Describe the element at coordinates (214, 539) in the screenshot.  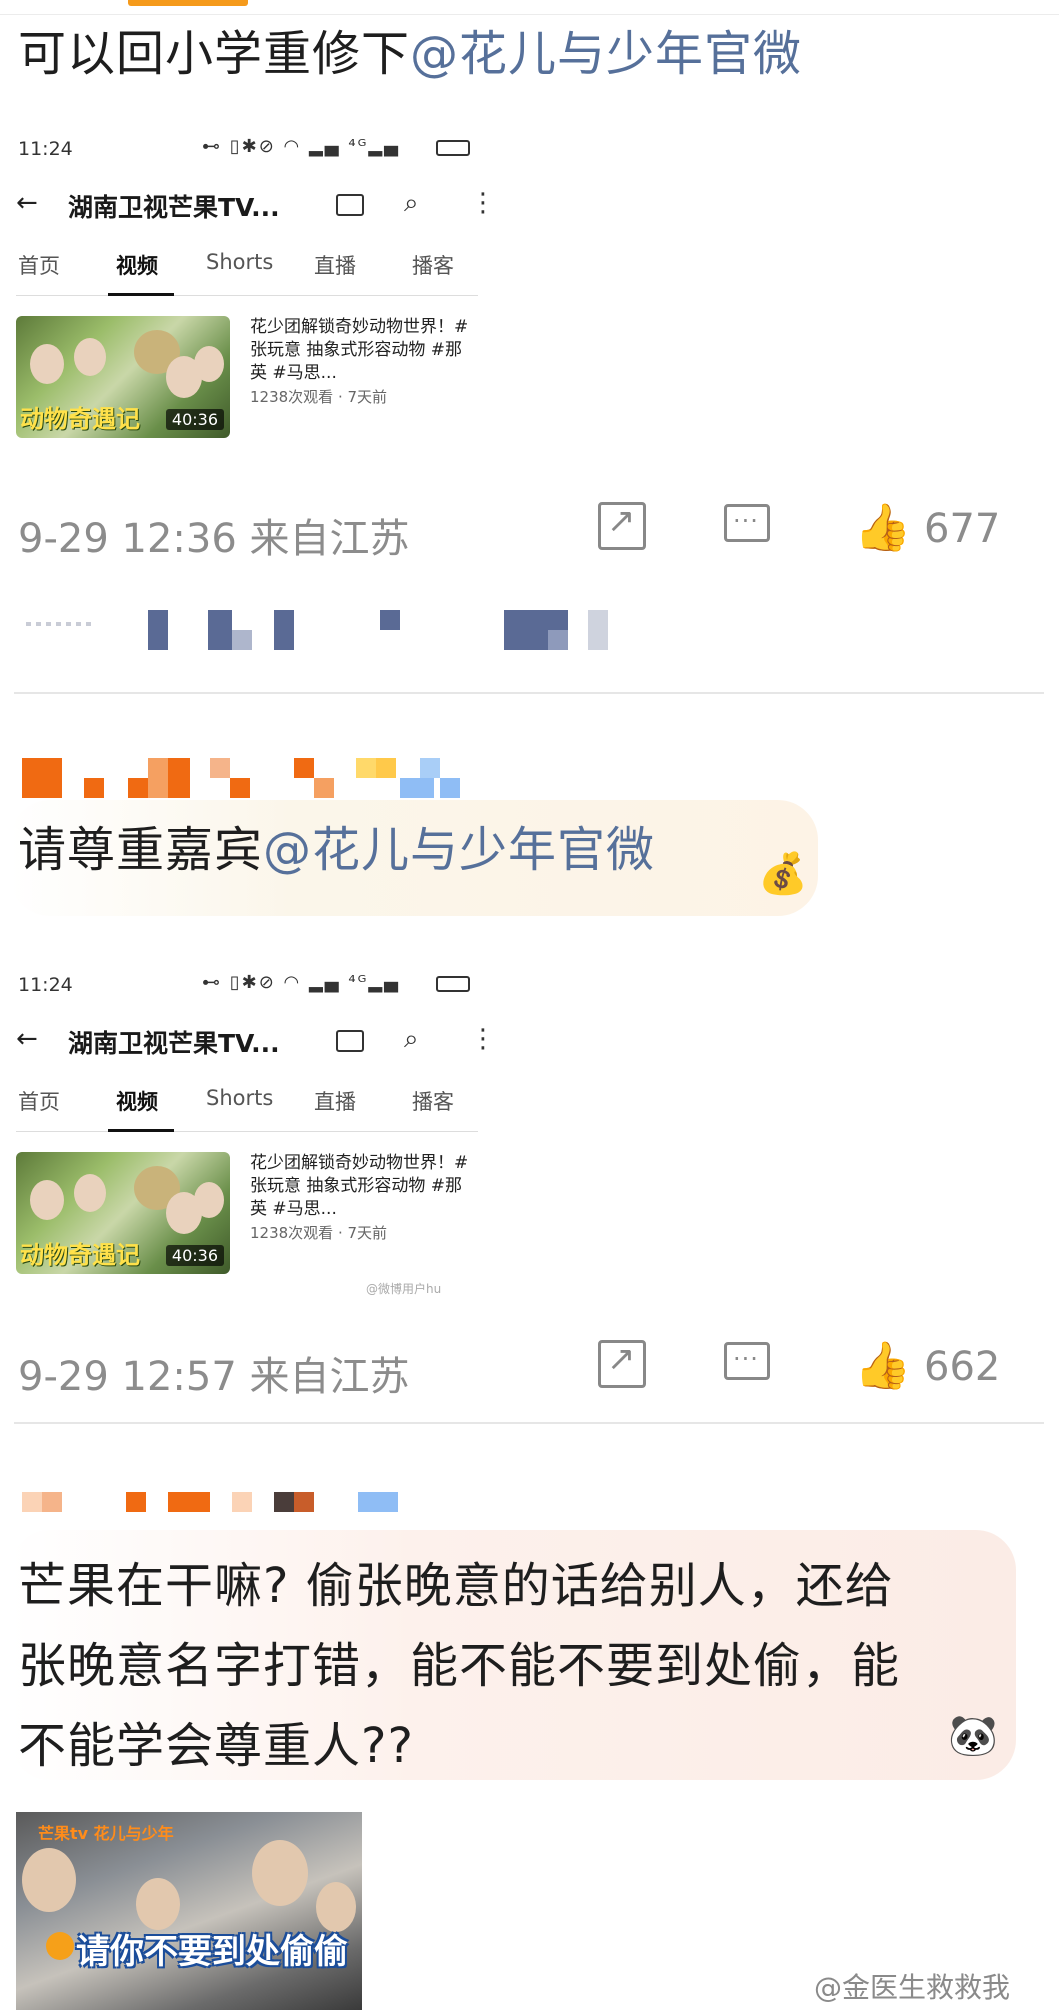
I see `post-1-time: 9-29 12:36 来自江苏` at that location.